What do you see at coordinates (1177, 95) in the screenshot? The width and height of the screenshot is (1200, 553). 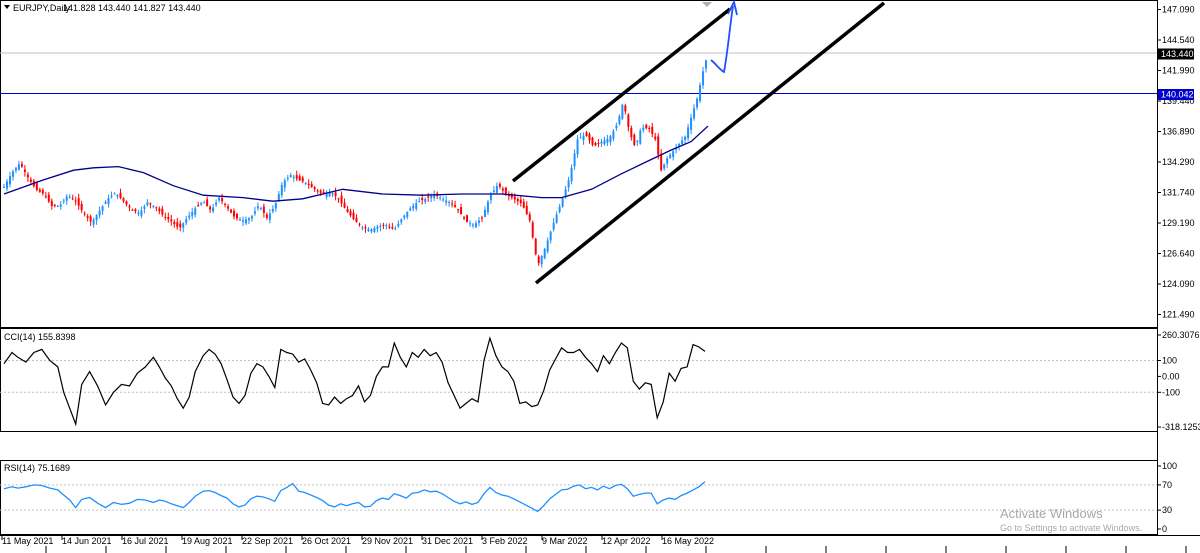 I see `line-price-label: 140.042` at bounding box center [1177, 95].